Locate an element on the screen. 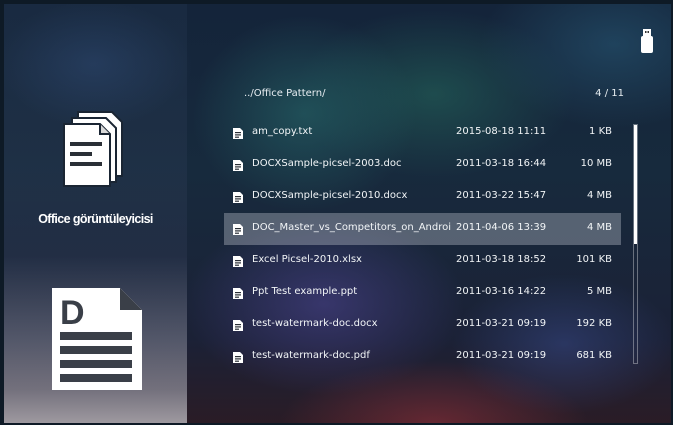 The width and height of the screenshot is (673, 425). file-name: DOCXSample-picsel-2010.docx is located at coordinates (330, 195).